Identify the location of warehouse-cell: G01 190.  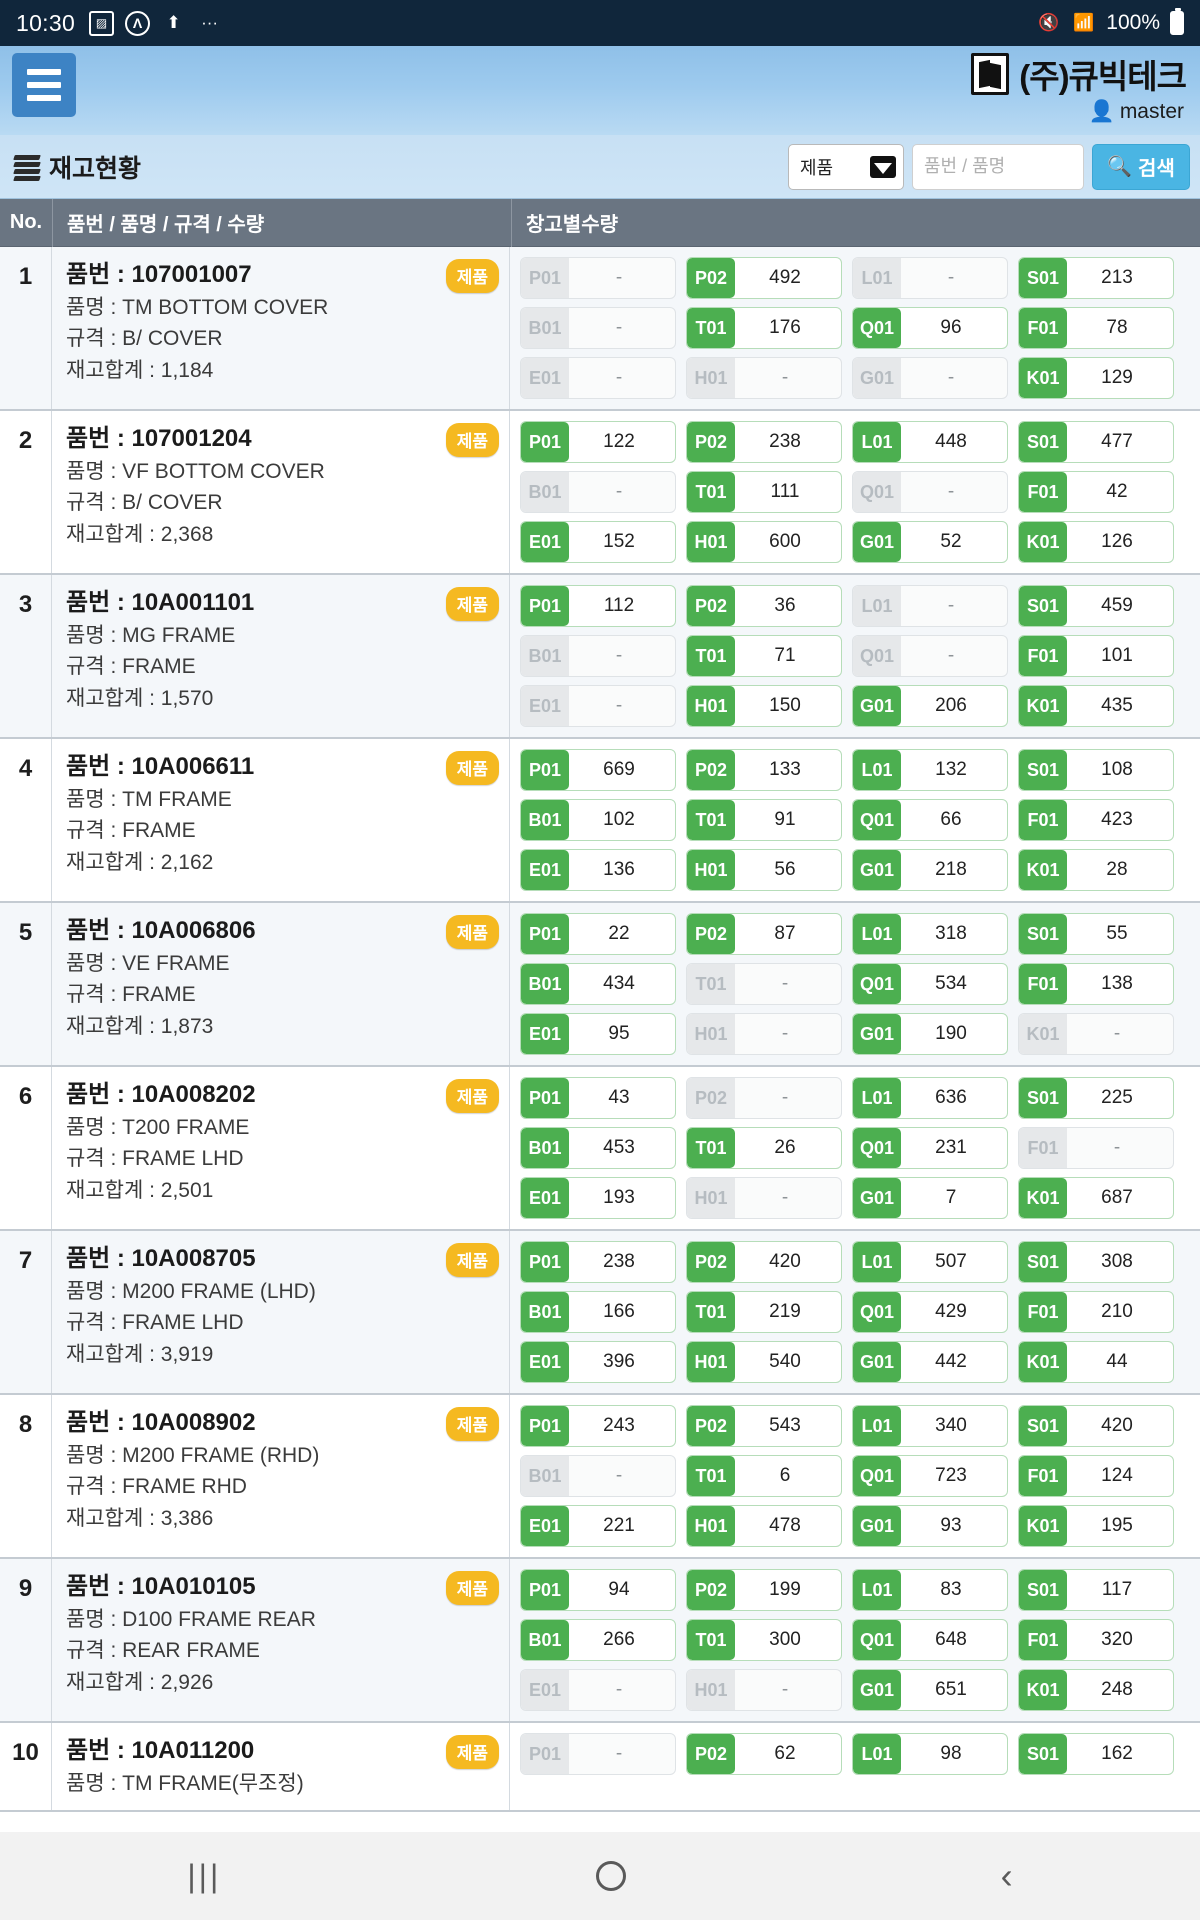
(930, 1034).